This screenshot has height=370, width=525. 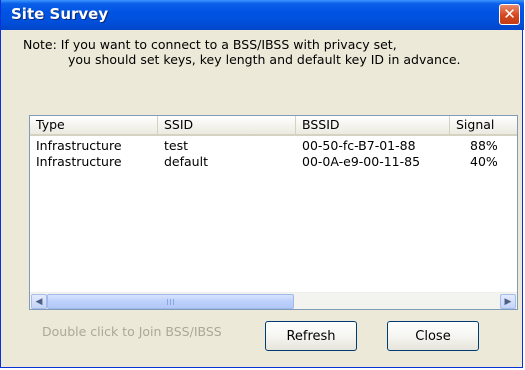 I want to click on cell-signal: 40%, so click(x=484, y=161).